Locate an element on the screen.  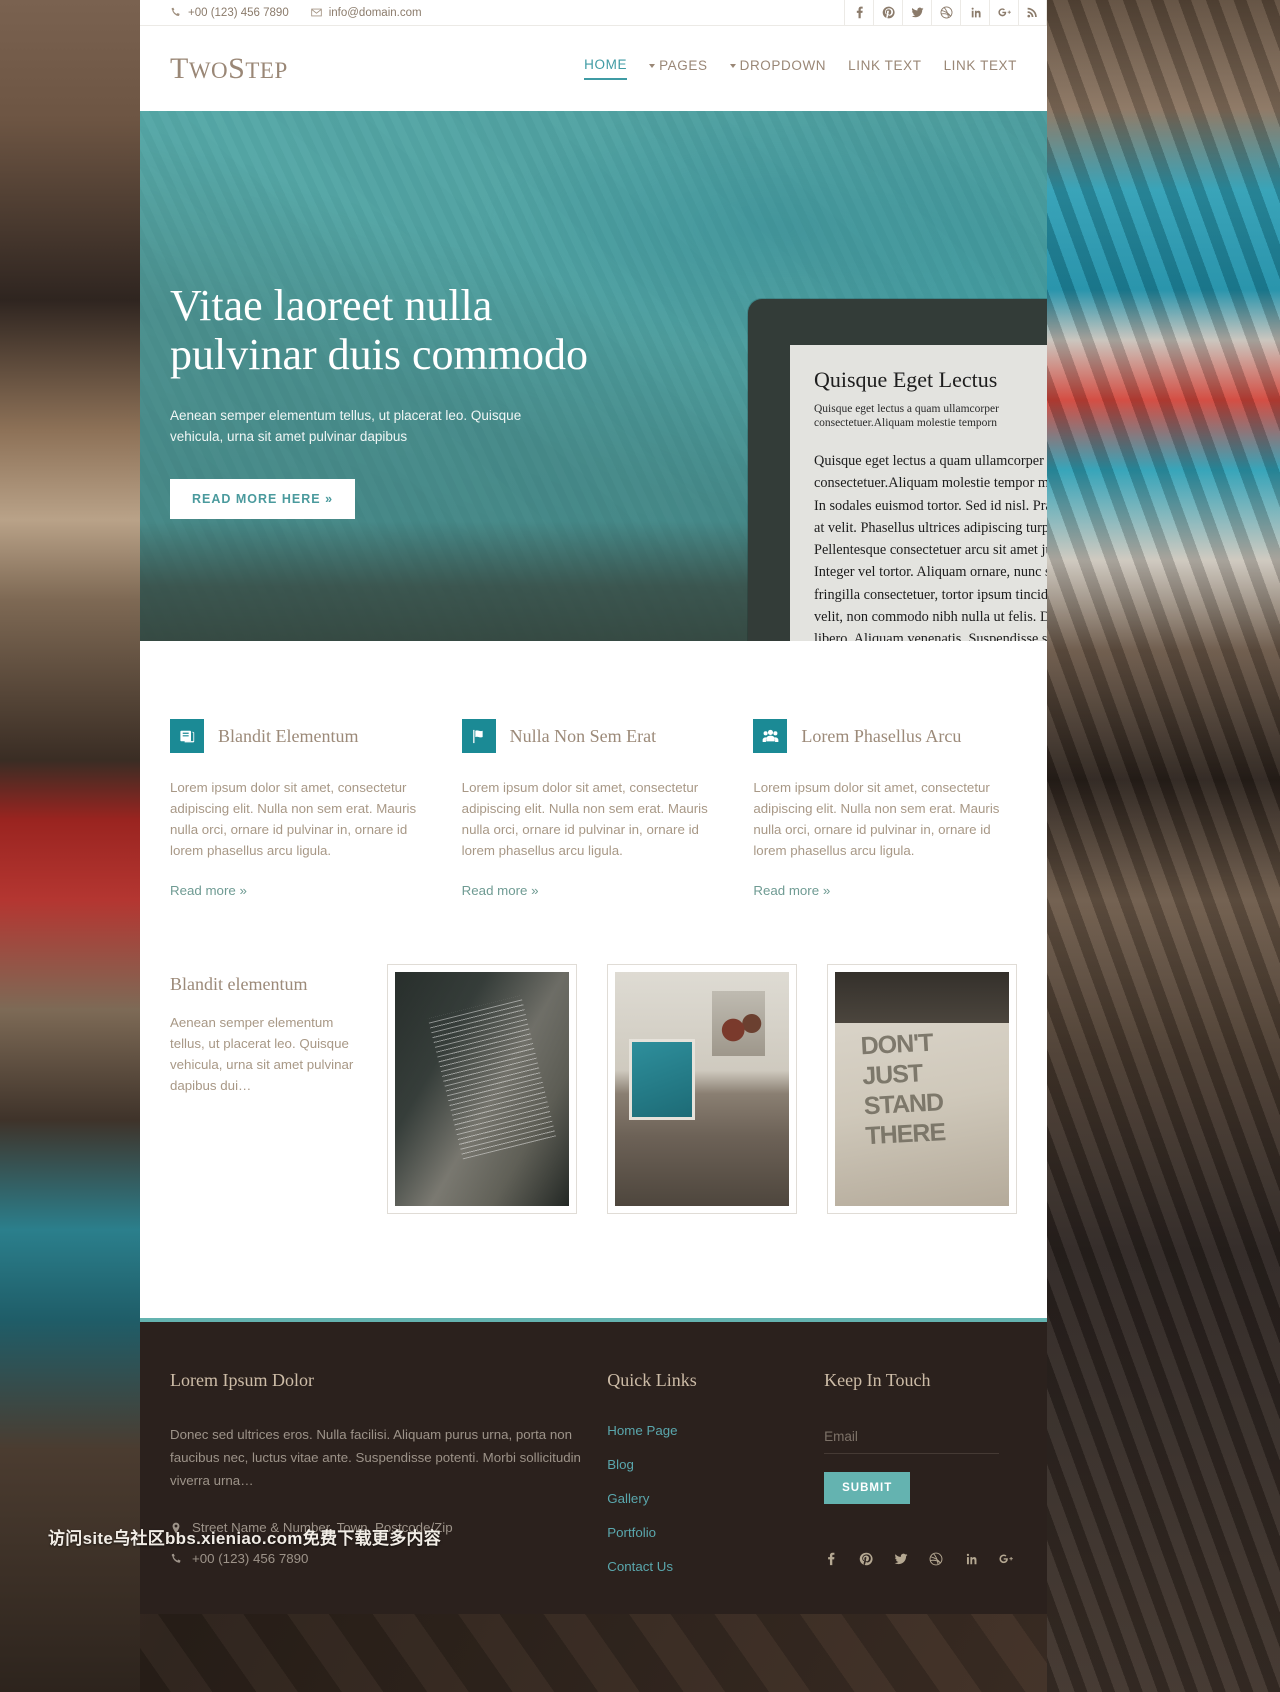
top-bar-social-list is located at coordinates (945, 13).